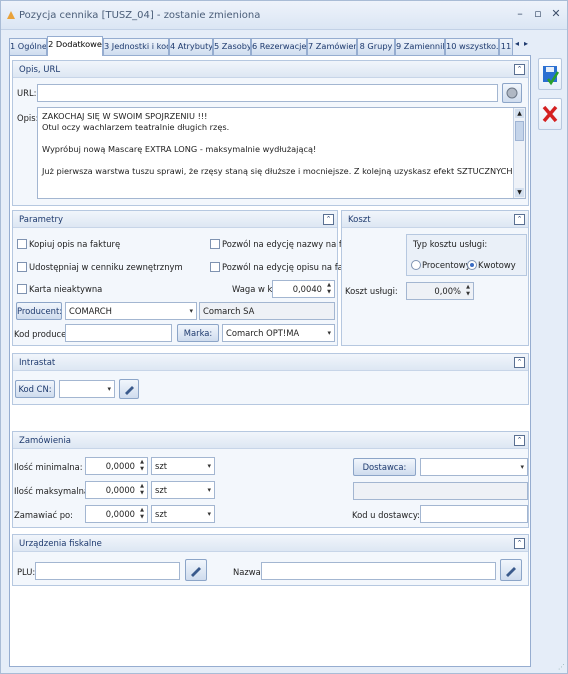 The height and width of the screenshot is (674, 568). What do you see at coordinates (279, 46) in the screenshot?
I see `tab-rezerwacje: 6 Rezerwacje` at bounding box center [279, 46].